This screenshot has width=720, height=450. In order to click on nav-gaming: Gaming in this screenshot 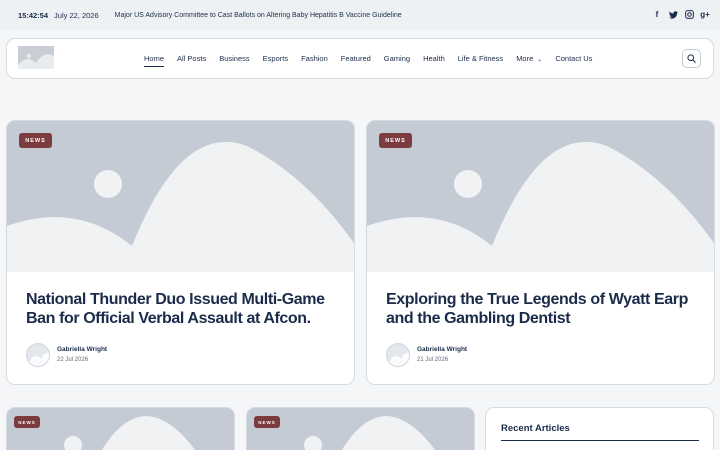, I will do `click(397, 58)`.